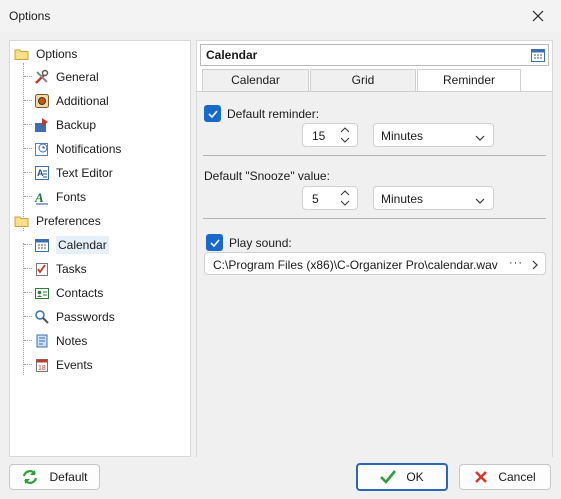 This screenshot has width=561, height=499. I want to click on snooze-unit-select: Minutes, so click(433, 198).